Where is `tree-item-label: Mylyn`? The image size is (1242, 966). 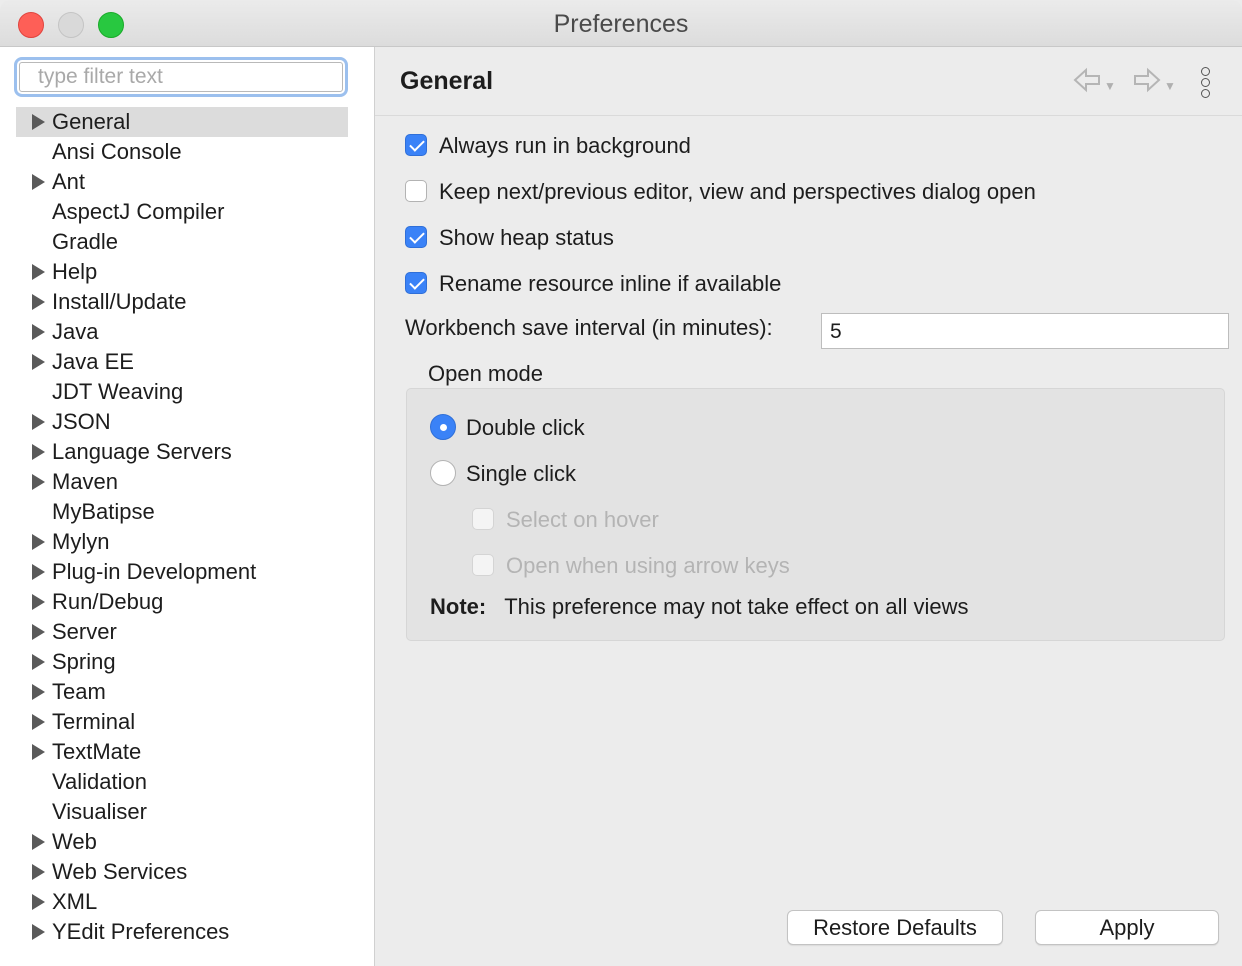 tree-item-label: Mylyn is located at coordinates (81, 541).